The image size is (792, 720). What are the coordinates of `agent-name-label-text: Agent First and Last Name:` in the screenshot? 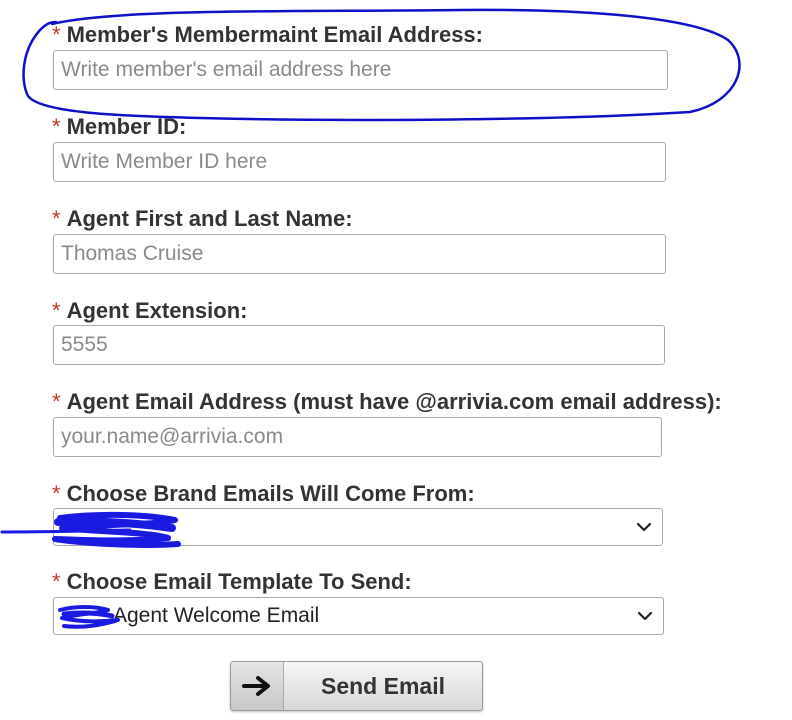 It's located at (209, 218).